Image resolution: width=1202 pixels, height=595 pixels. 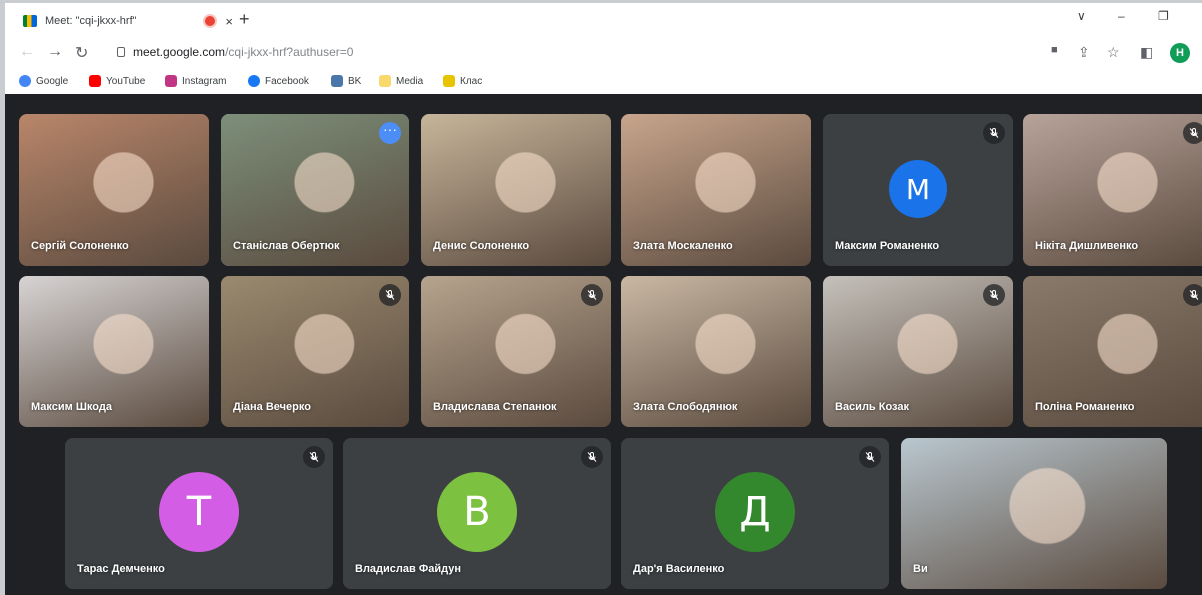 I want to click on minimize-button: –, so click(x=1121, y=16).